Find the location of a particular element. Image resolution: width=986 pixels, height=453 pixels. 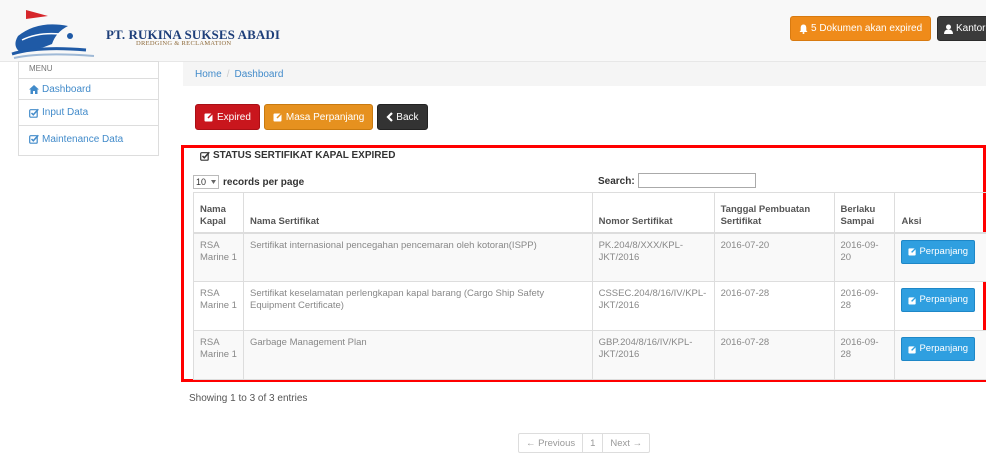

breadcrumb-current: Dashboard is located at coordinates (258, 74).